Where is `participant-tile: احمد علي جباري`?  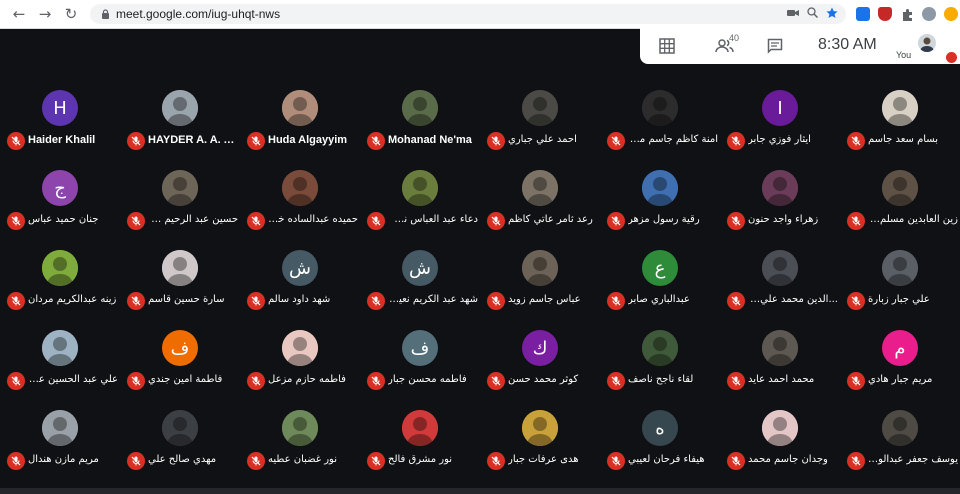
participant-tile: احمد علي جباري is located at coordinates (540, 130).